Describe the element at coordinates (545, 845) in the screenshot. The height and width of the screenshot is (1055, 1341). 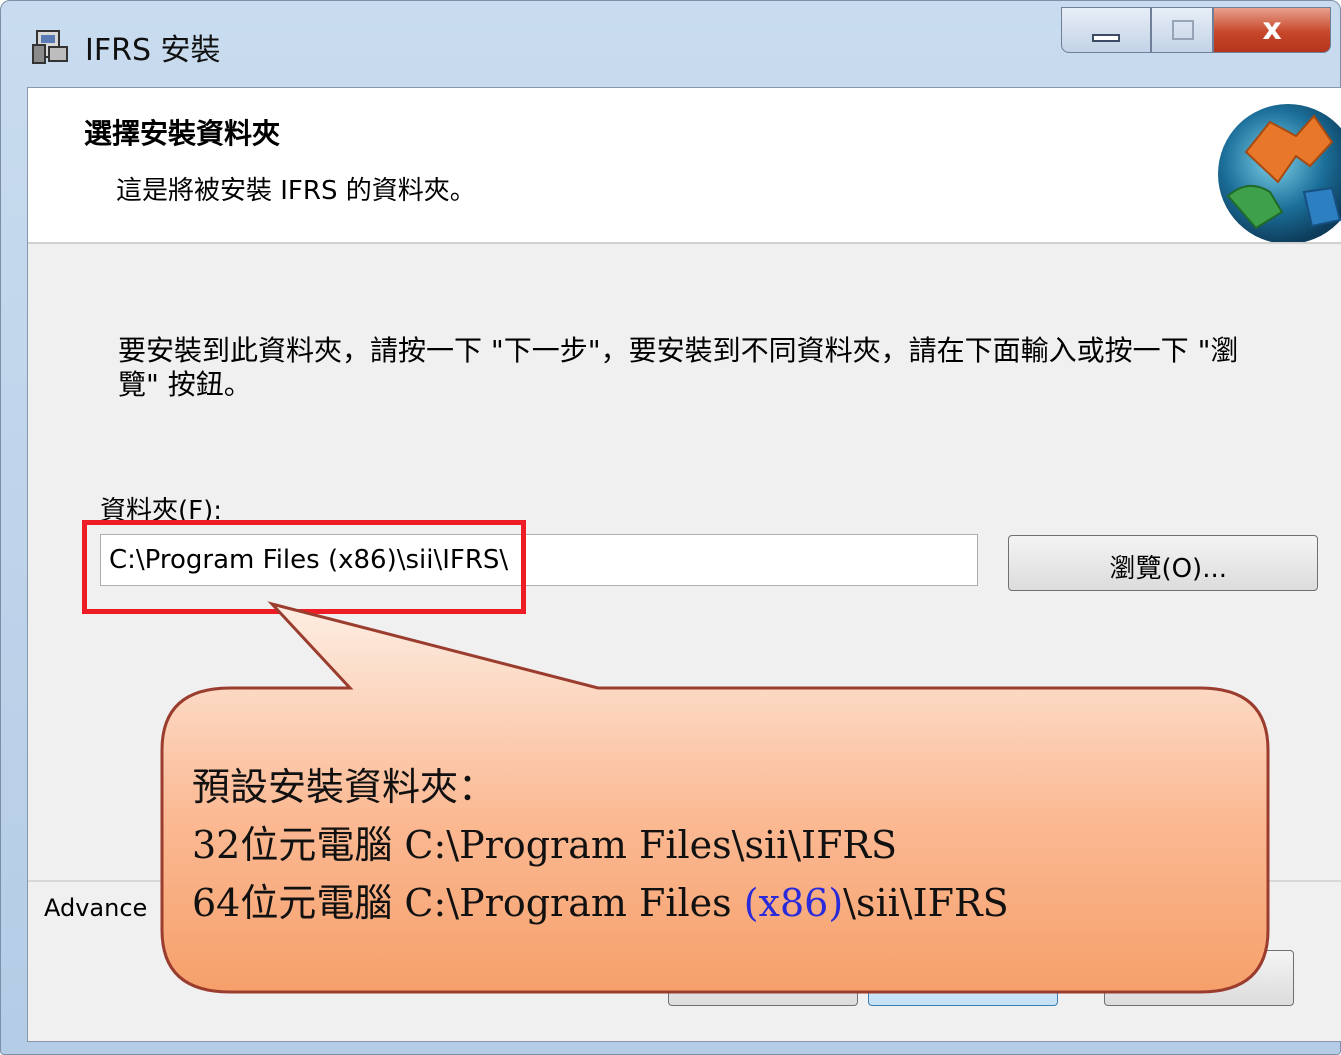
I see `callout-line-32bit: 32位元電腦 C:\Program Files\sii\IFRS` at that location.